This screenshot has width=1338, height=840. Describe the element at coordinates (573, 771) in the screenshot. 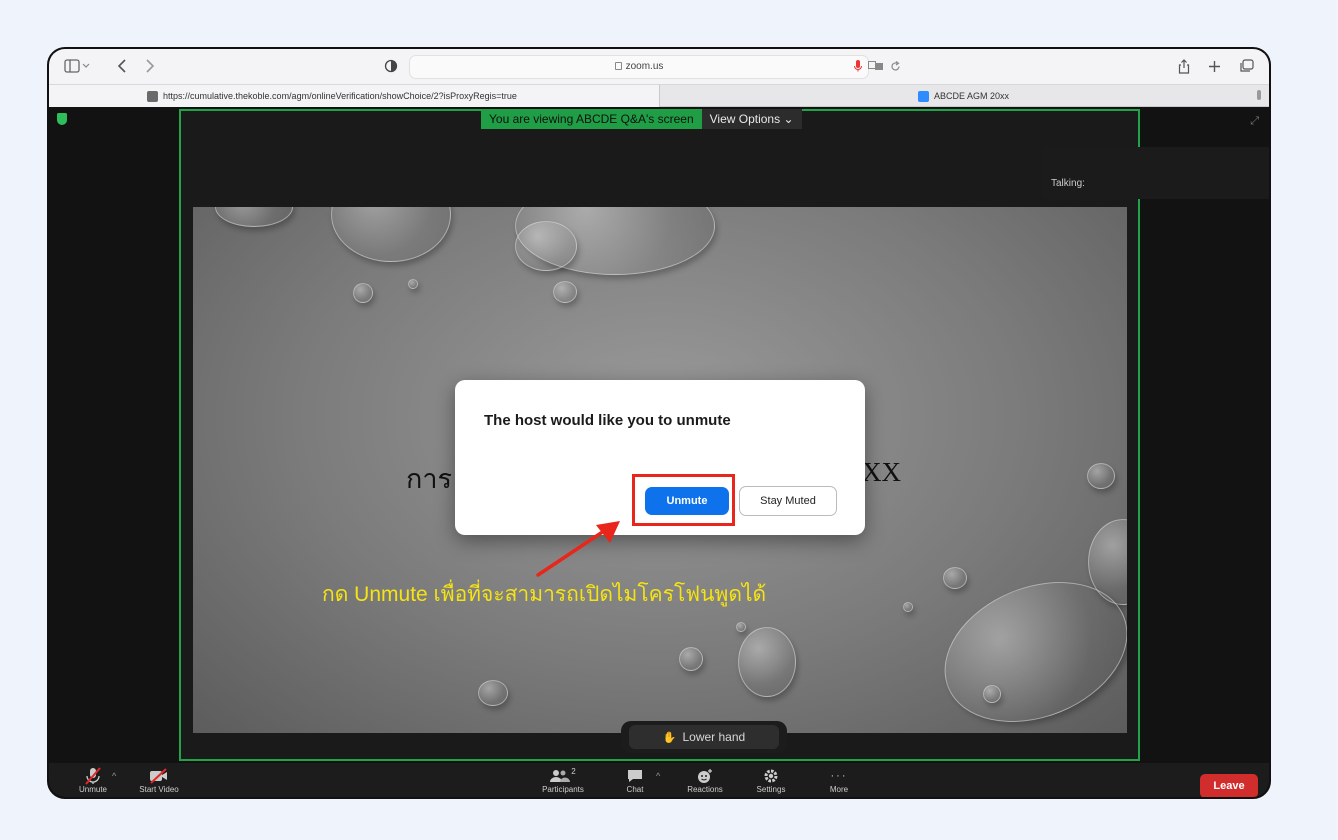

I see `participants-count-badge: 2` at that location.